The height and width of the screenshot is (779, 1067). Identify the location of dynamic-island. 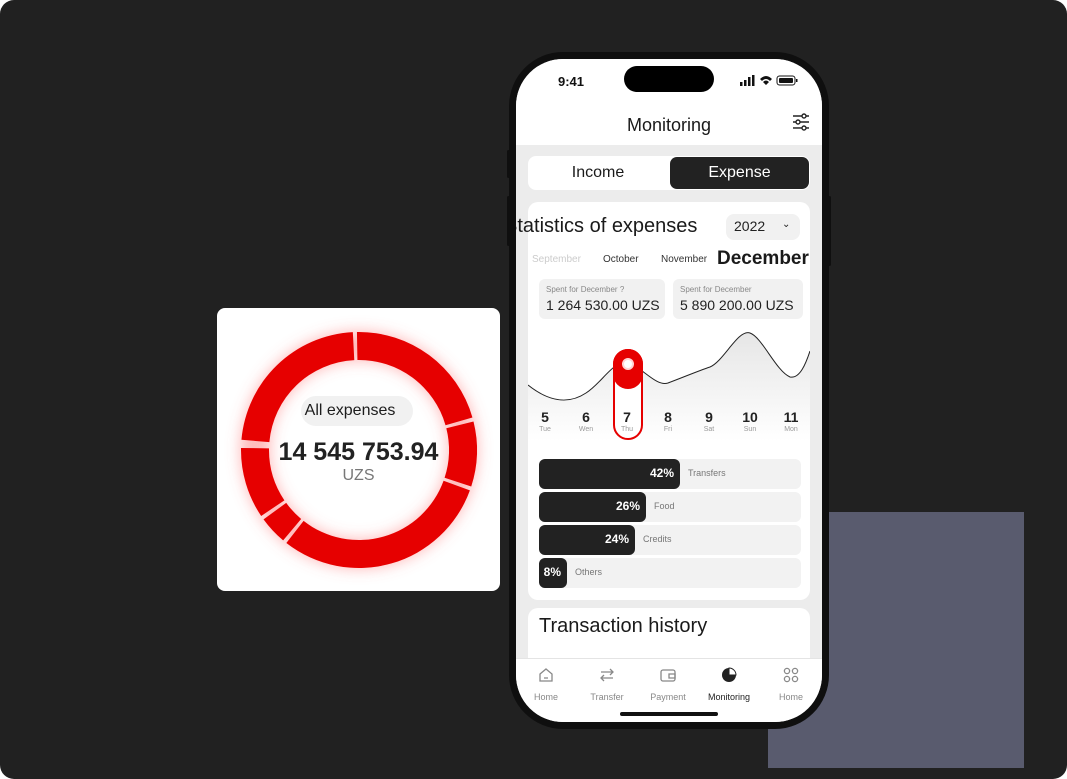
(669, 79).